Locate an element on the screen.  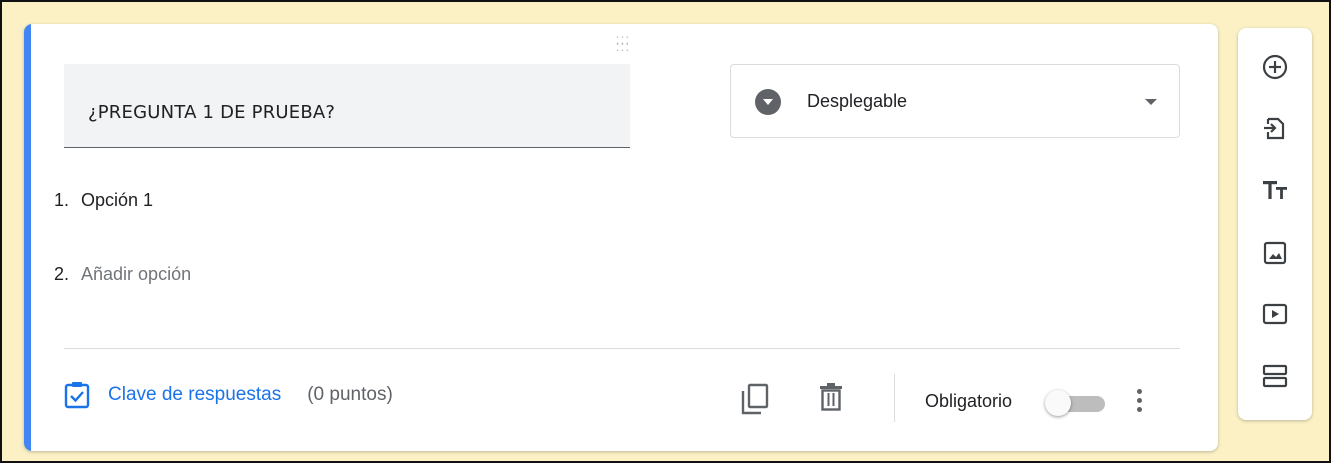
section-icon is located at coordinates (1275, 376).